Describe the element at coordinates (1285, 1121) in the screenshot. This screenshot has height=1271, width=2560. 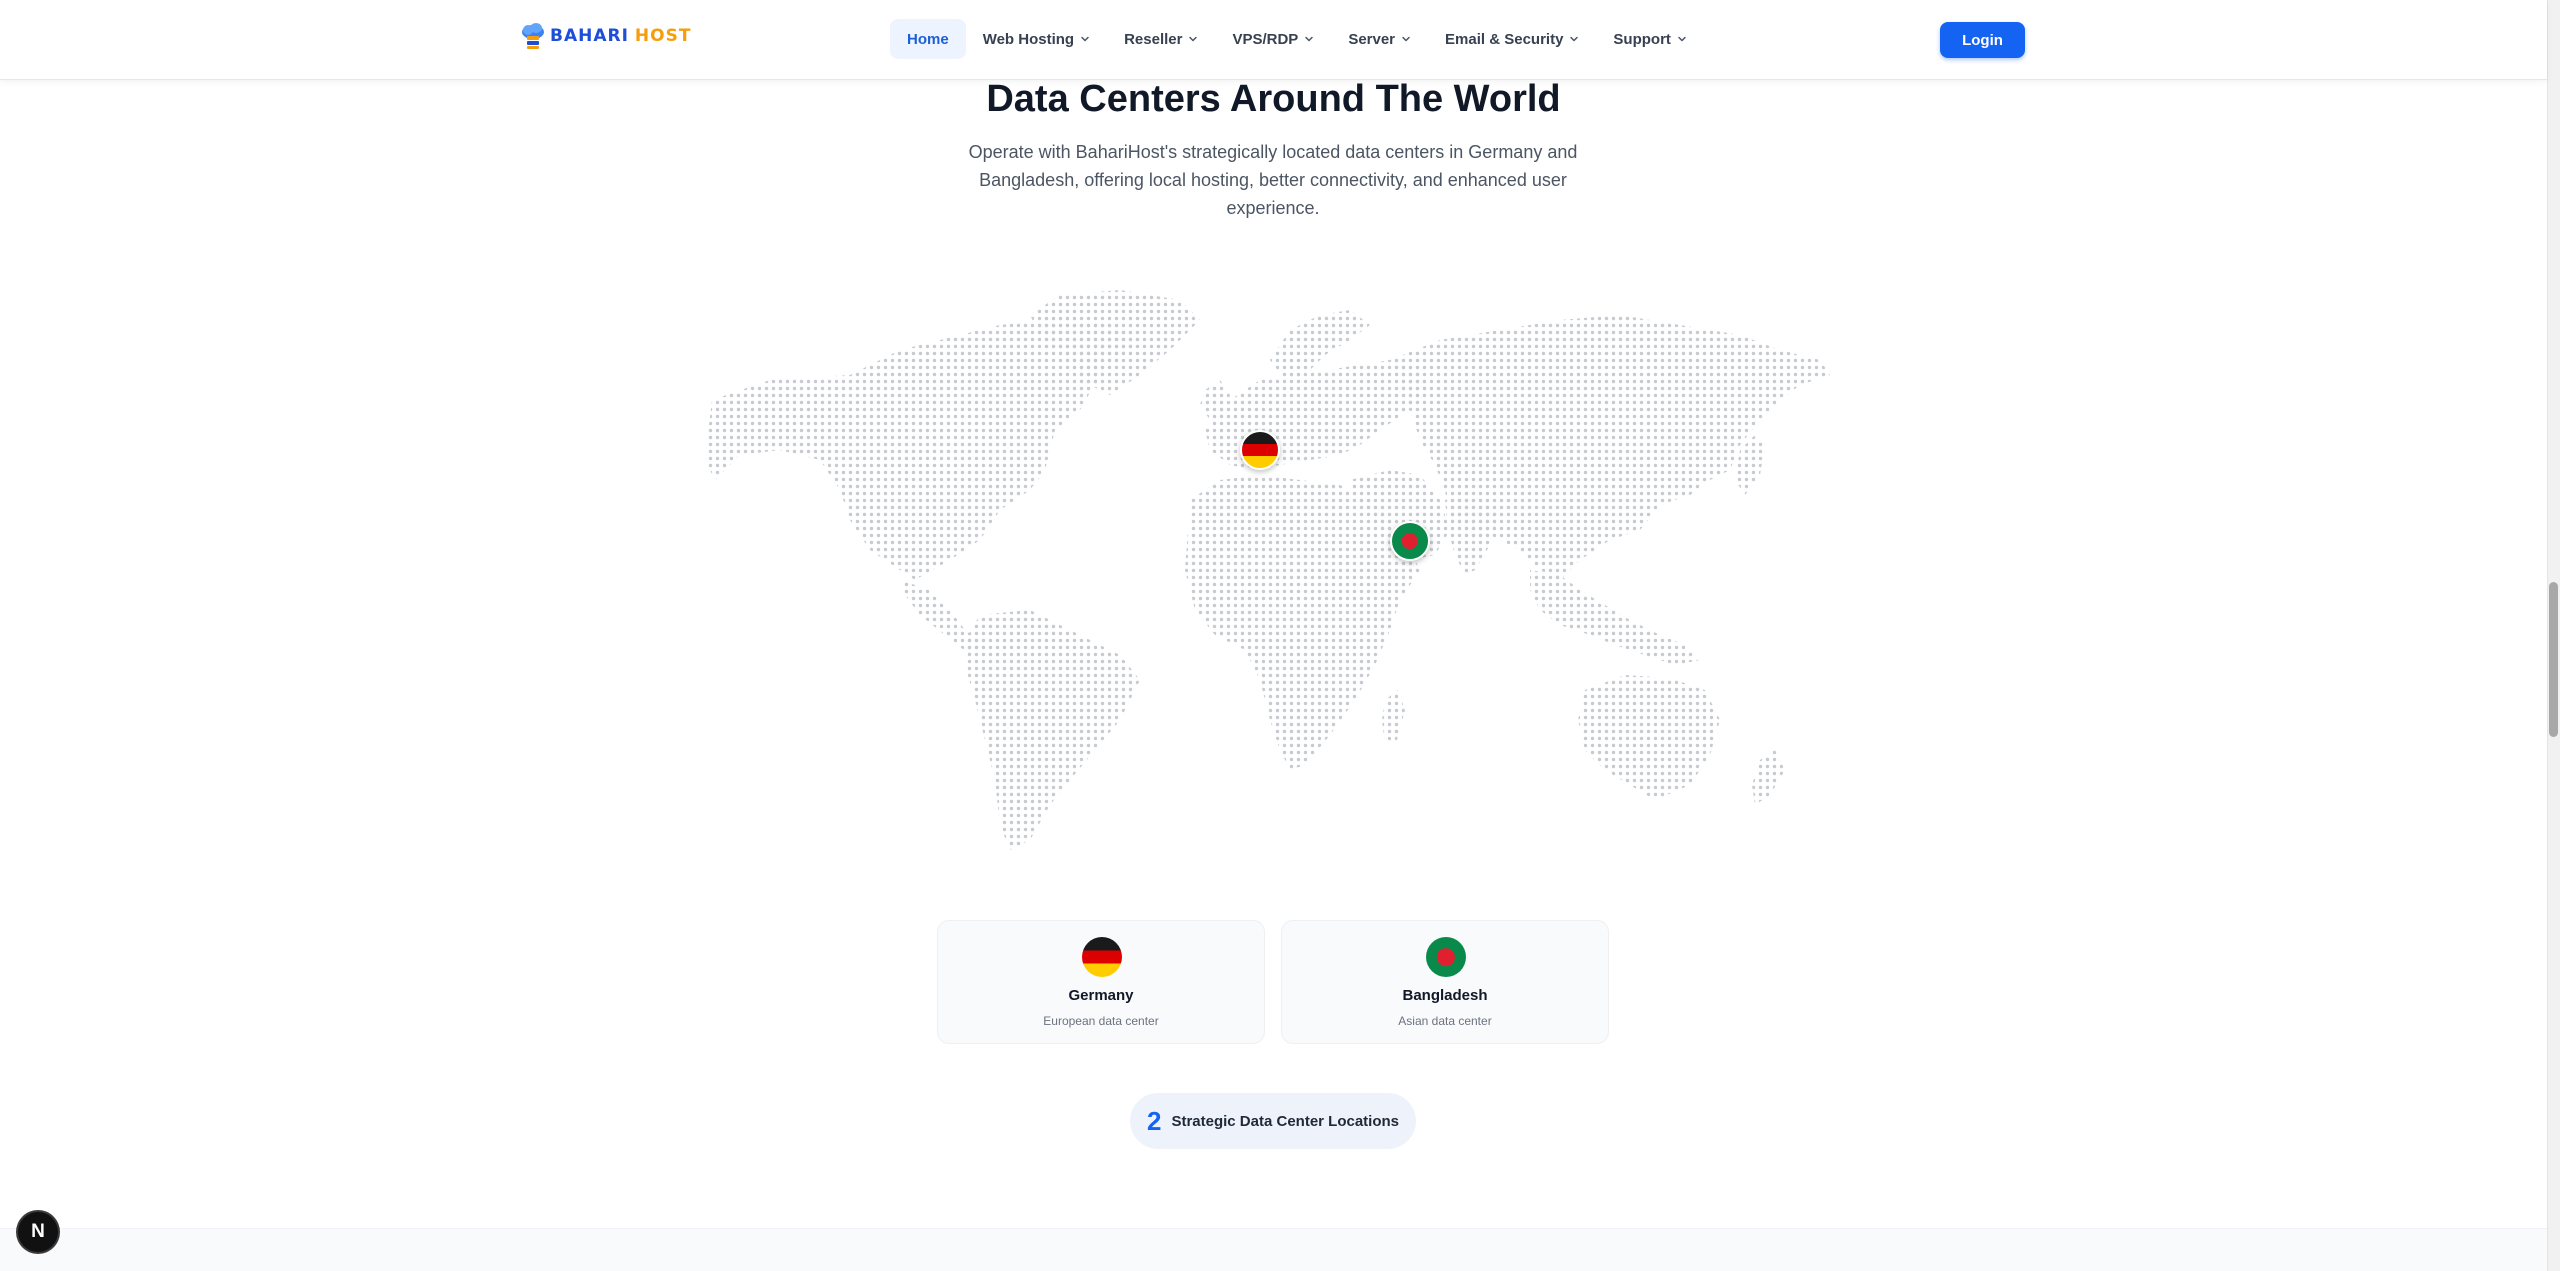
I see `locations-count-label: Strategic Data Center Locations` at that location.